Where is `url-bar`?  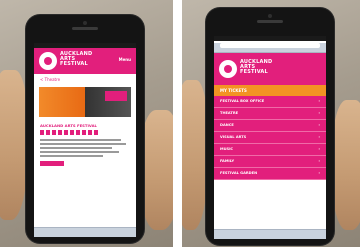 url-bar is located at coordinates (270, 48).